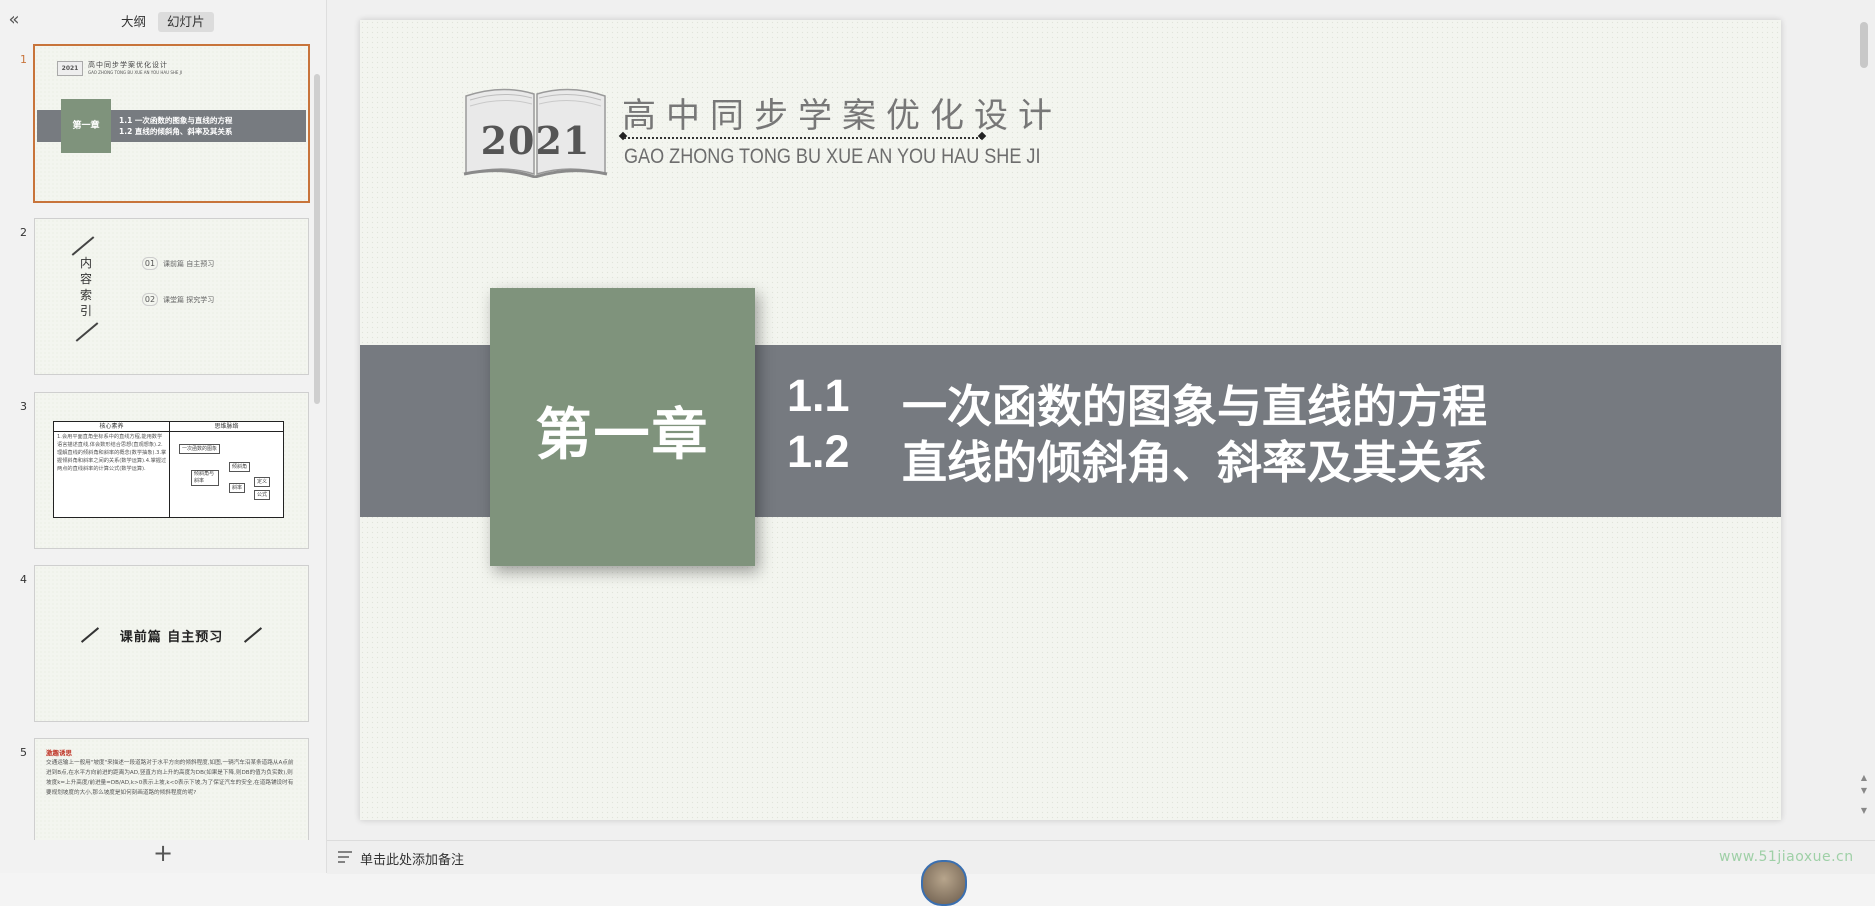 This screenshot has height=906, width=1875. I want to click on vertical-char: 容, so click(85, 279).